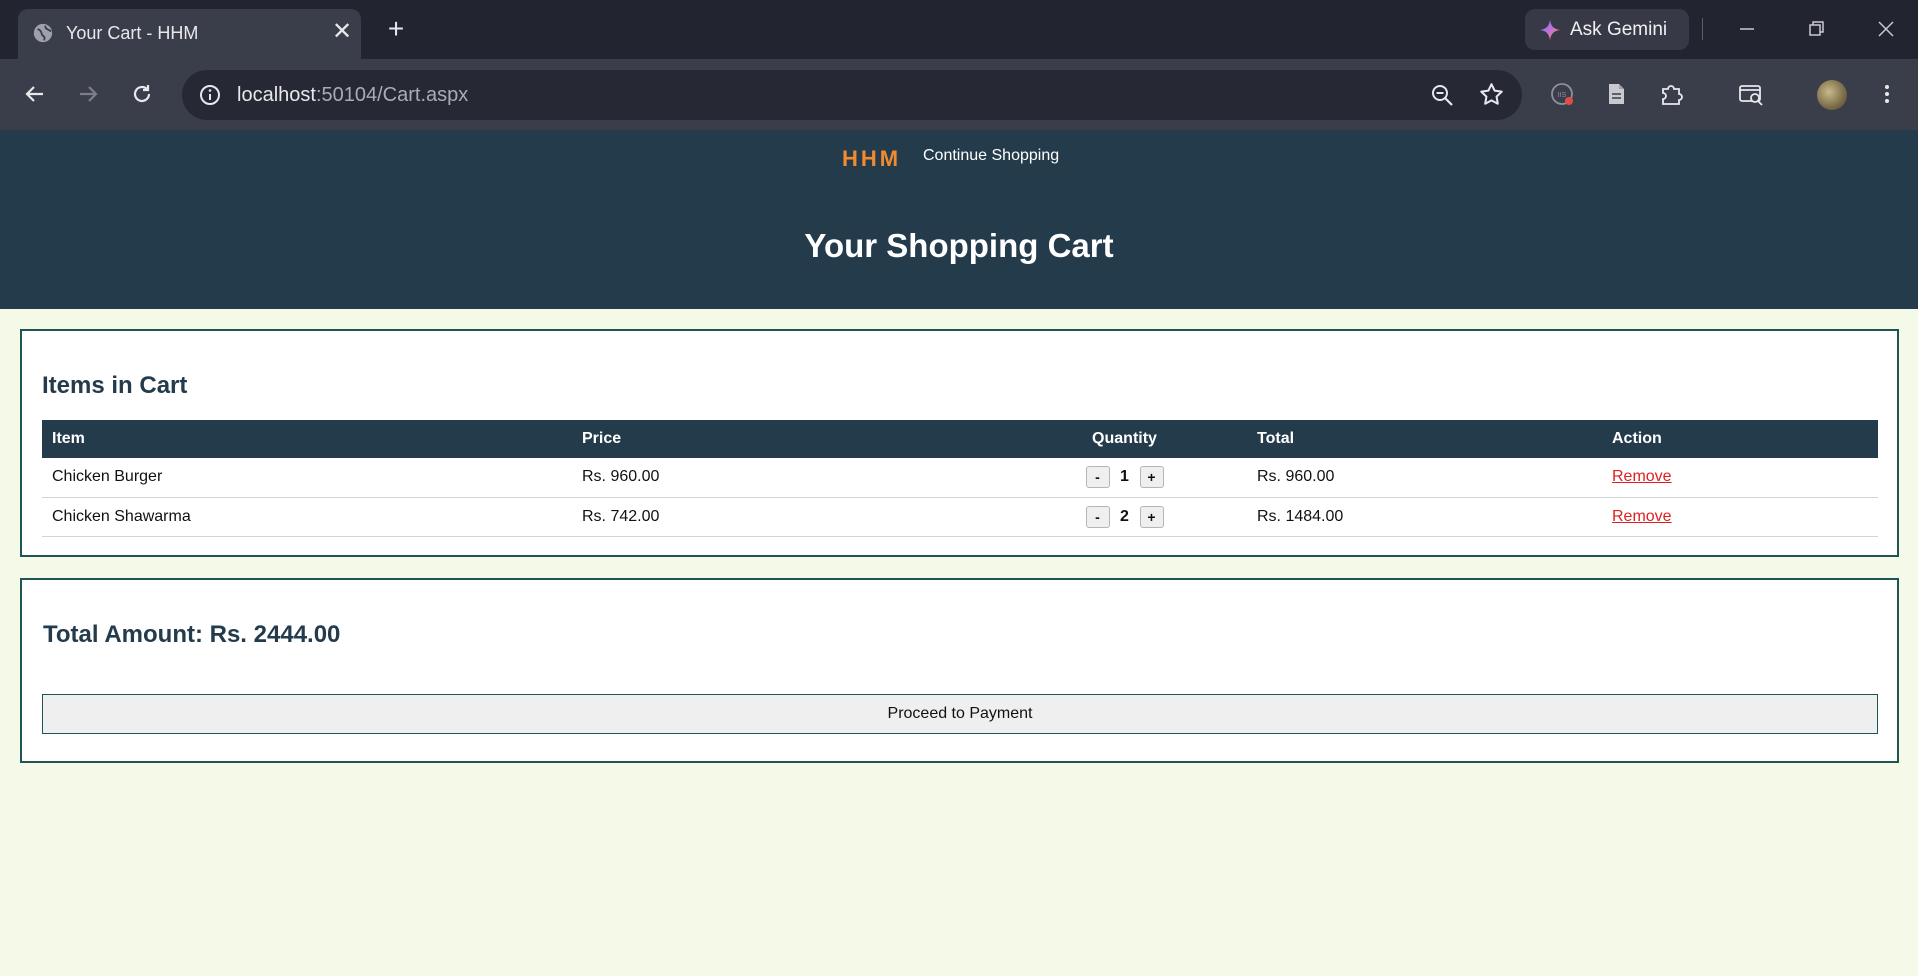  Describe the element at coordinates (115, 385) in the screenshot. I see `section-title: Items in Cart` at that location.